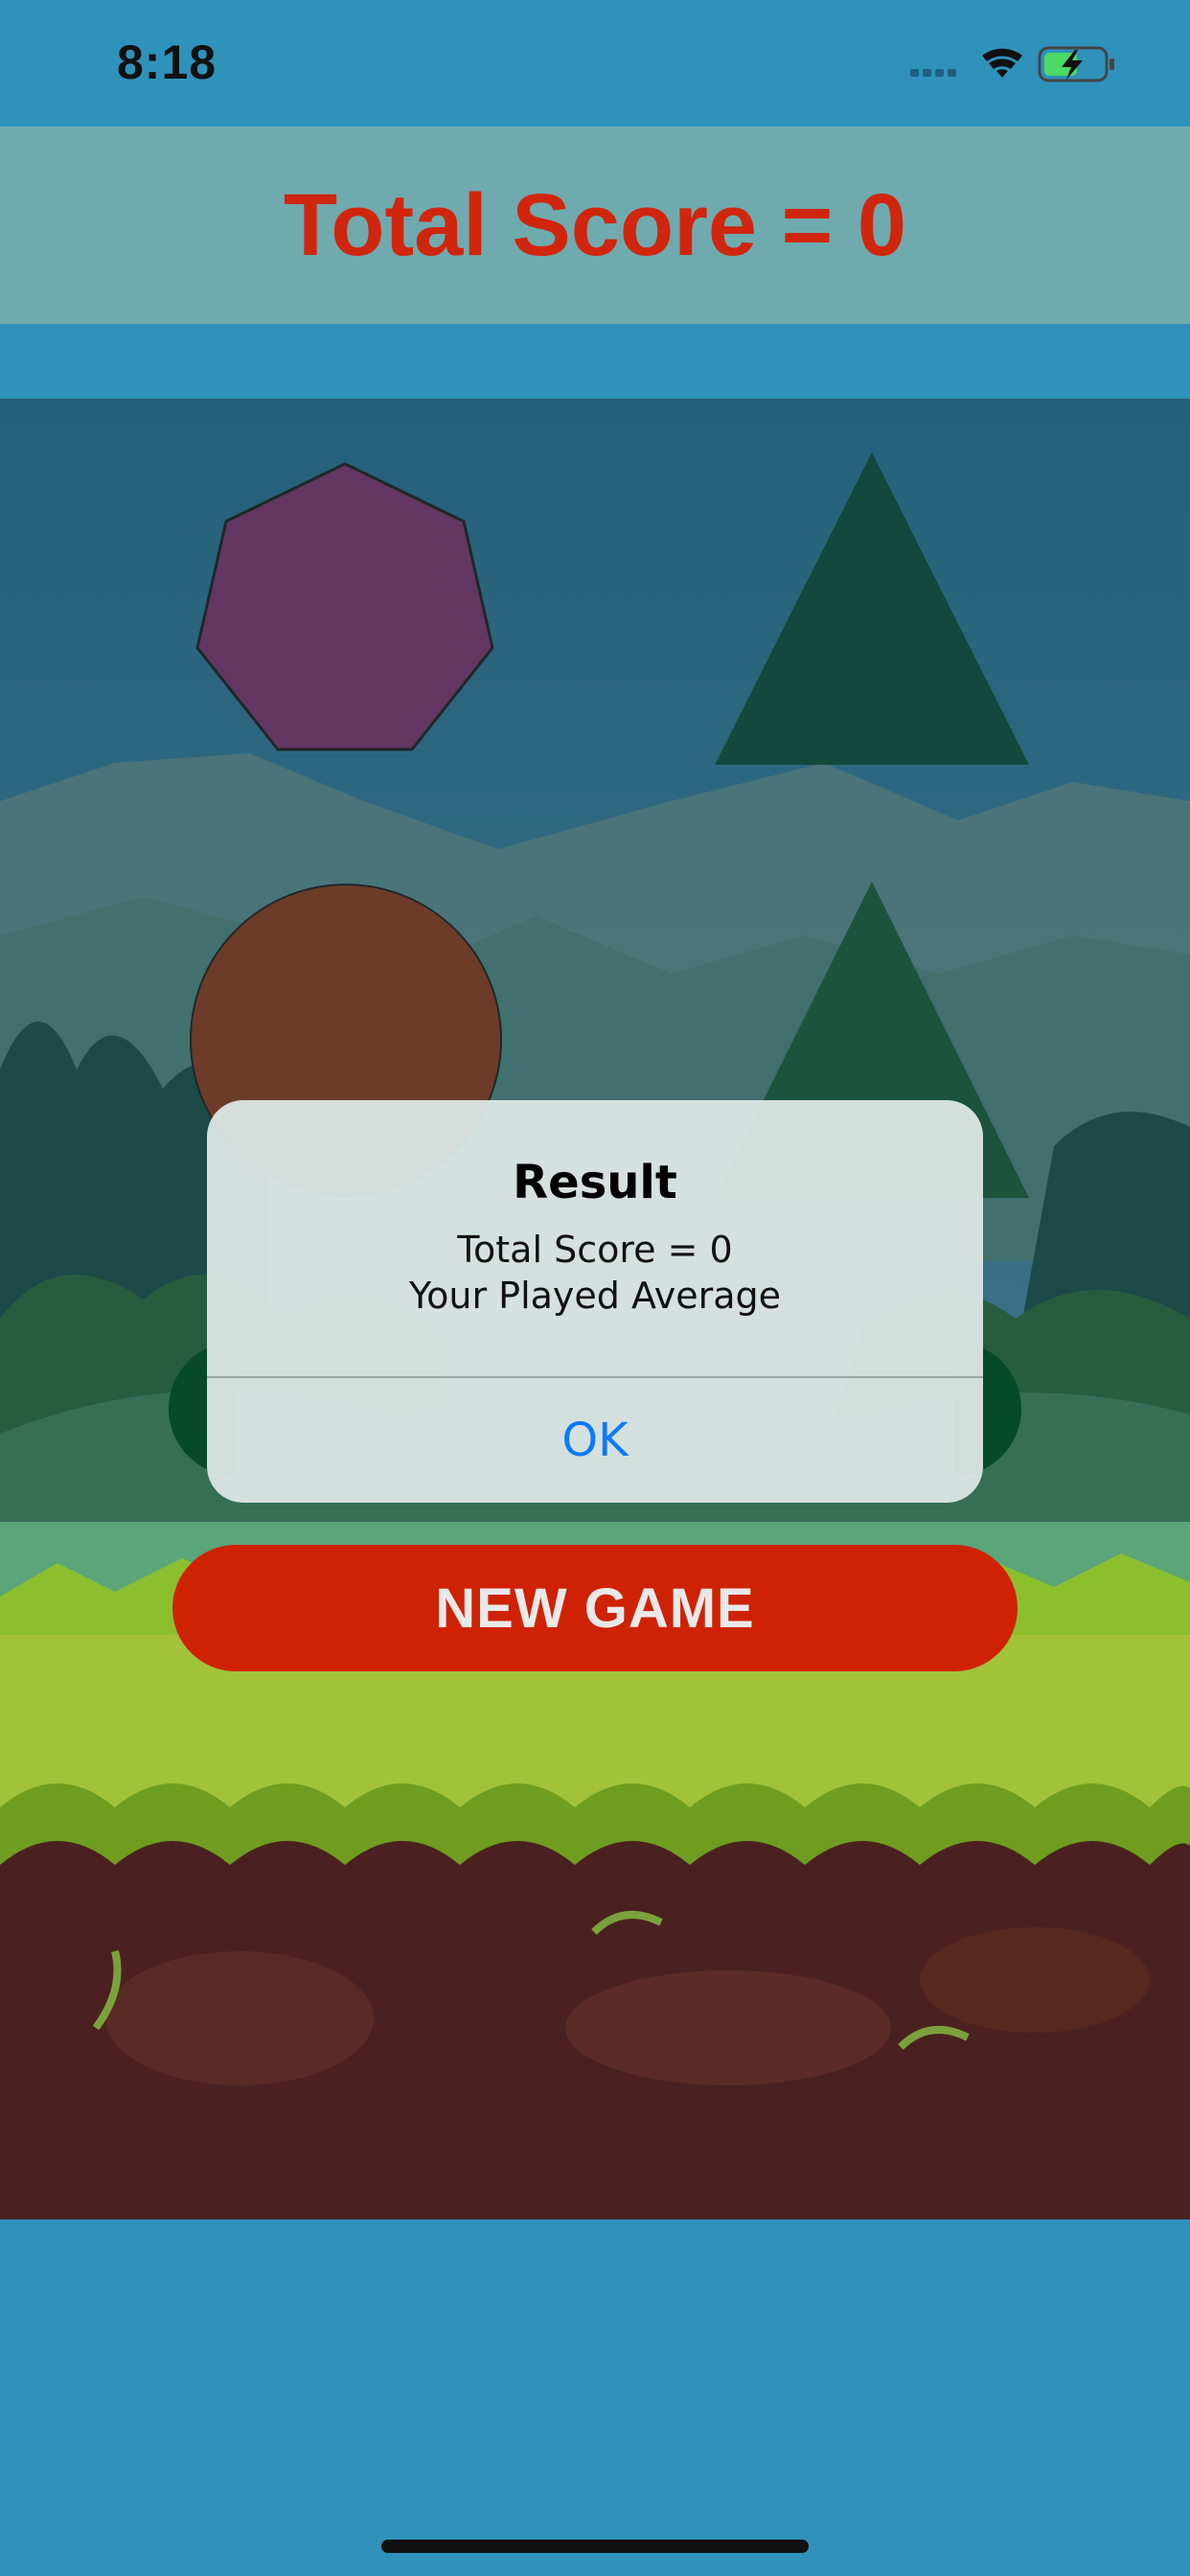 The image size is (1190, 2576). What do you see at coordinates (1002, 63) in the screenshot?
I see `wifi-icon` at bounding box center [1002, 63].